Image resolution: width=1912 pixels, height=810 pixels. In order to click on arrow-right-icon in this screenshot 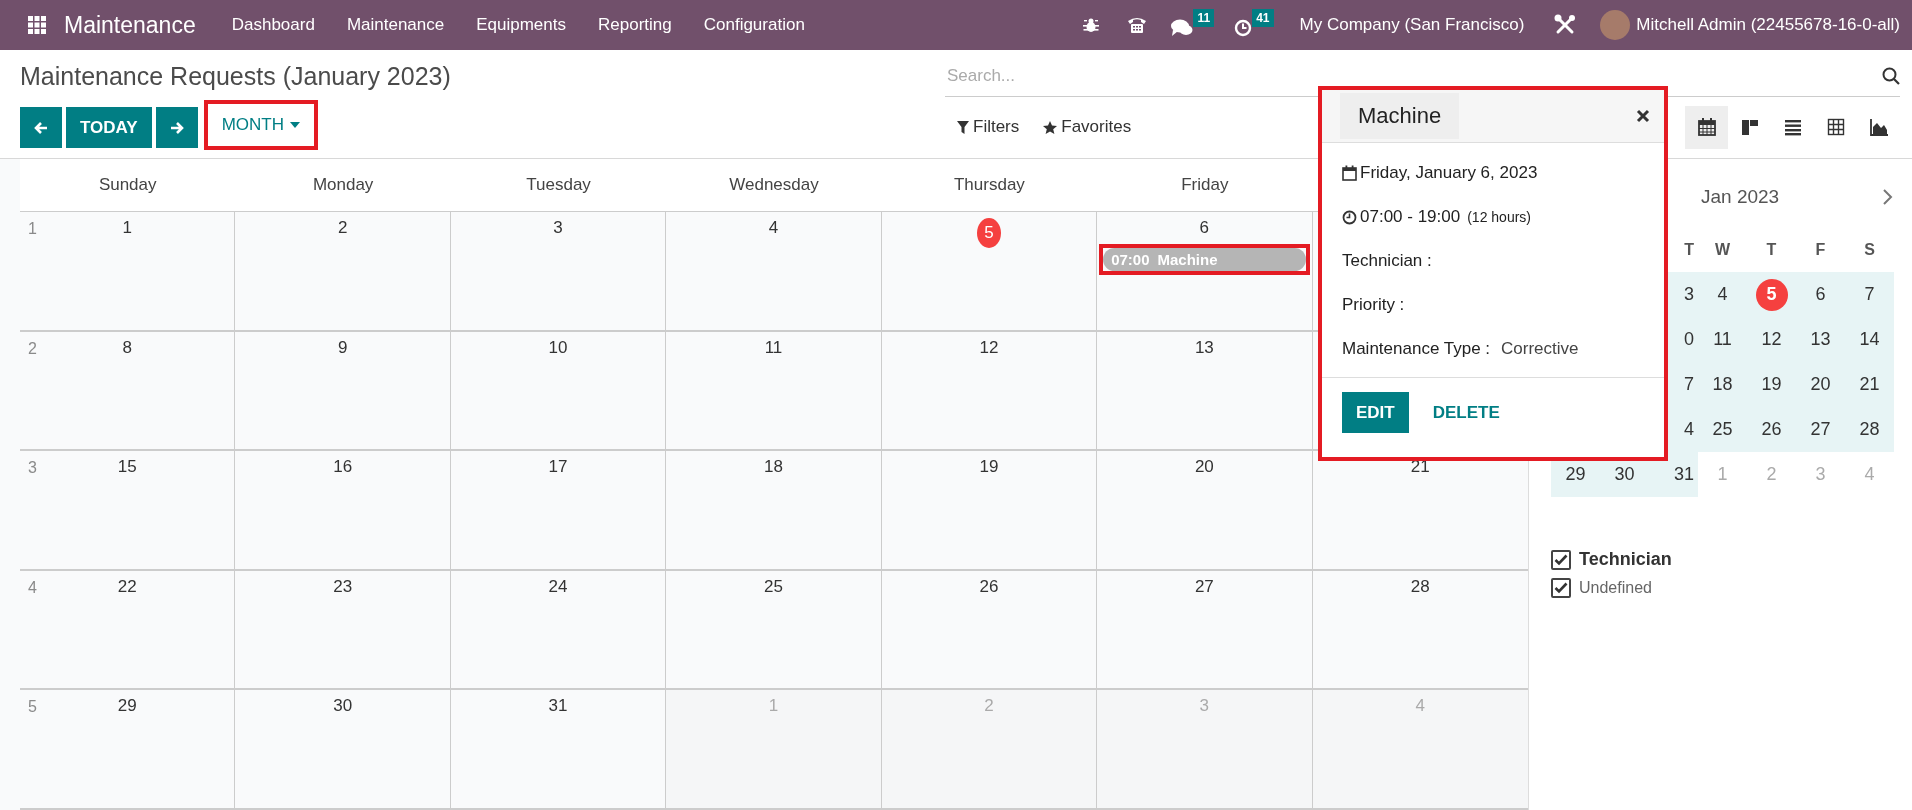, I will do `click(176, 127)`.